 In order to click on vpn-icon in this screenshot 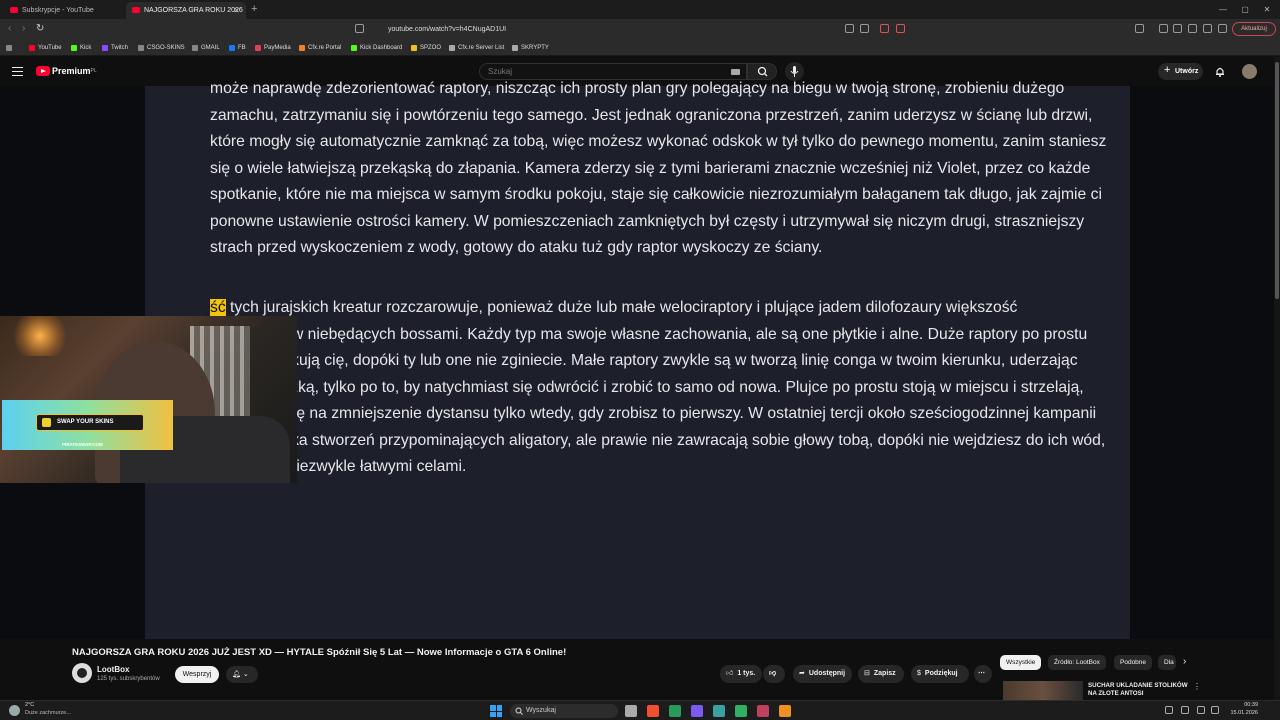, I will do `click(1222, 28)`.